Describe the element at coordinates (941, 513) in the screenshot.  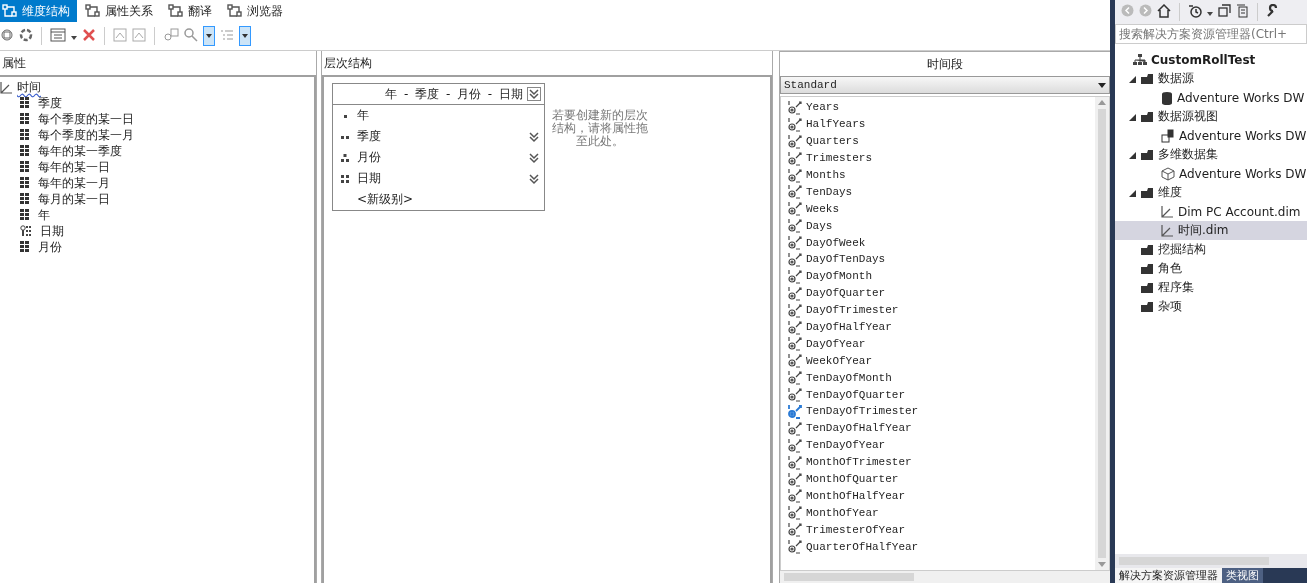
I see `time-period-item: MonthOfYear` at that location.